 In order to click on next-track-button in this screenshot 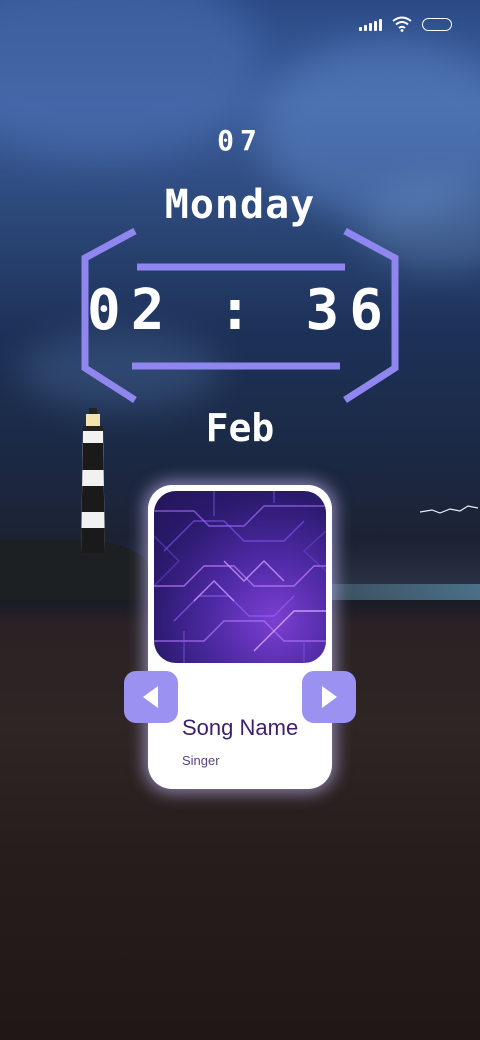, I will do `click(329, 697)`.